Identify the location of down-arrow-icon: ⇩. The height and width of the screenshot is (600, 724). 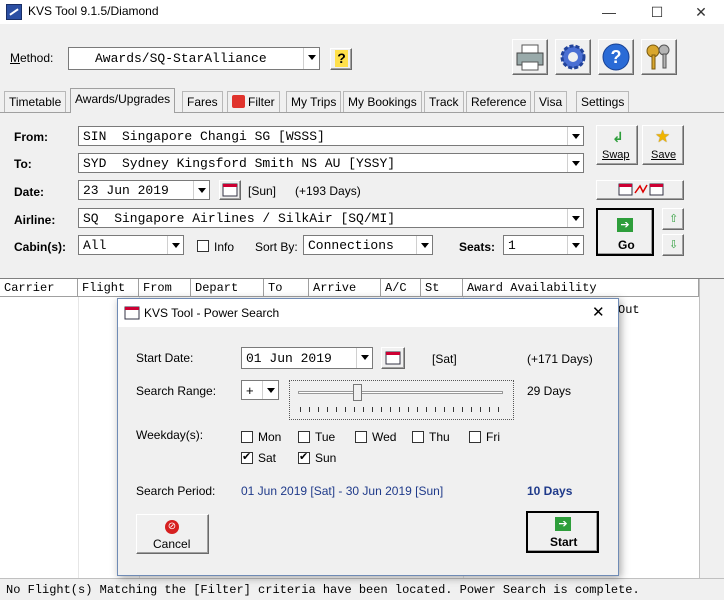
(674, 245).